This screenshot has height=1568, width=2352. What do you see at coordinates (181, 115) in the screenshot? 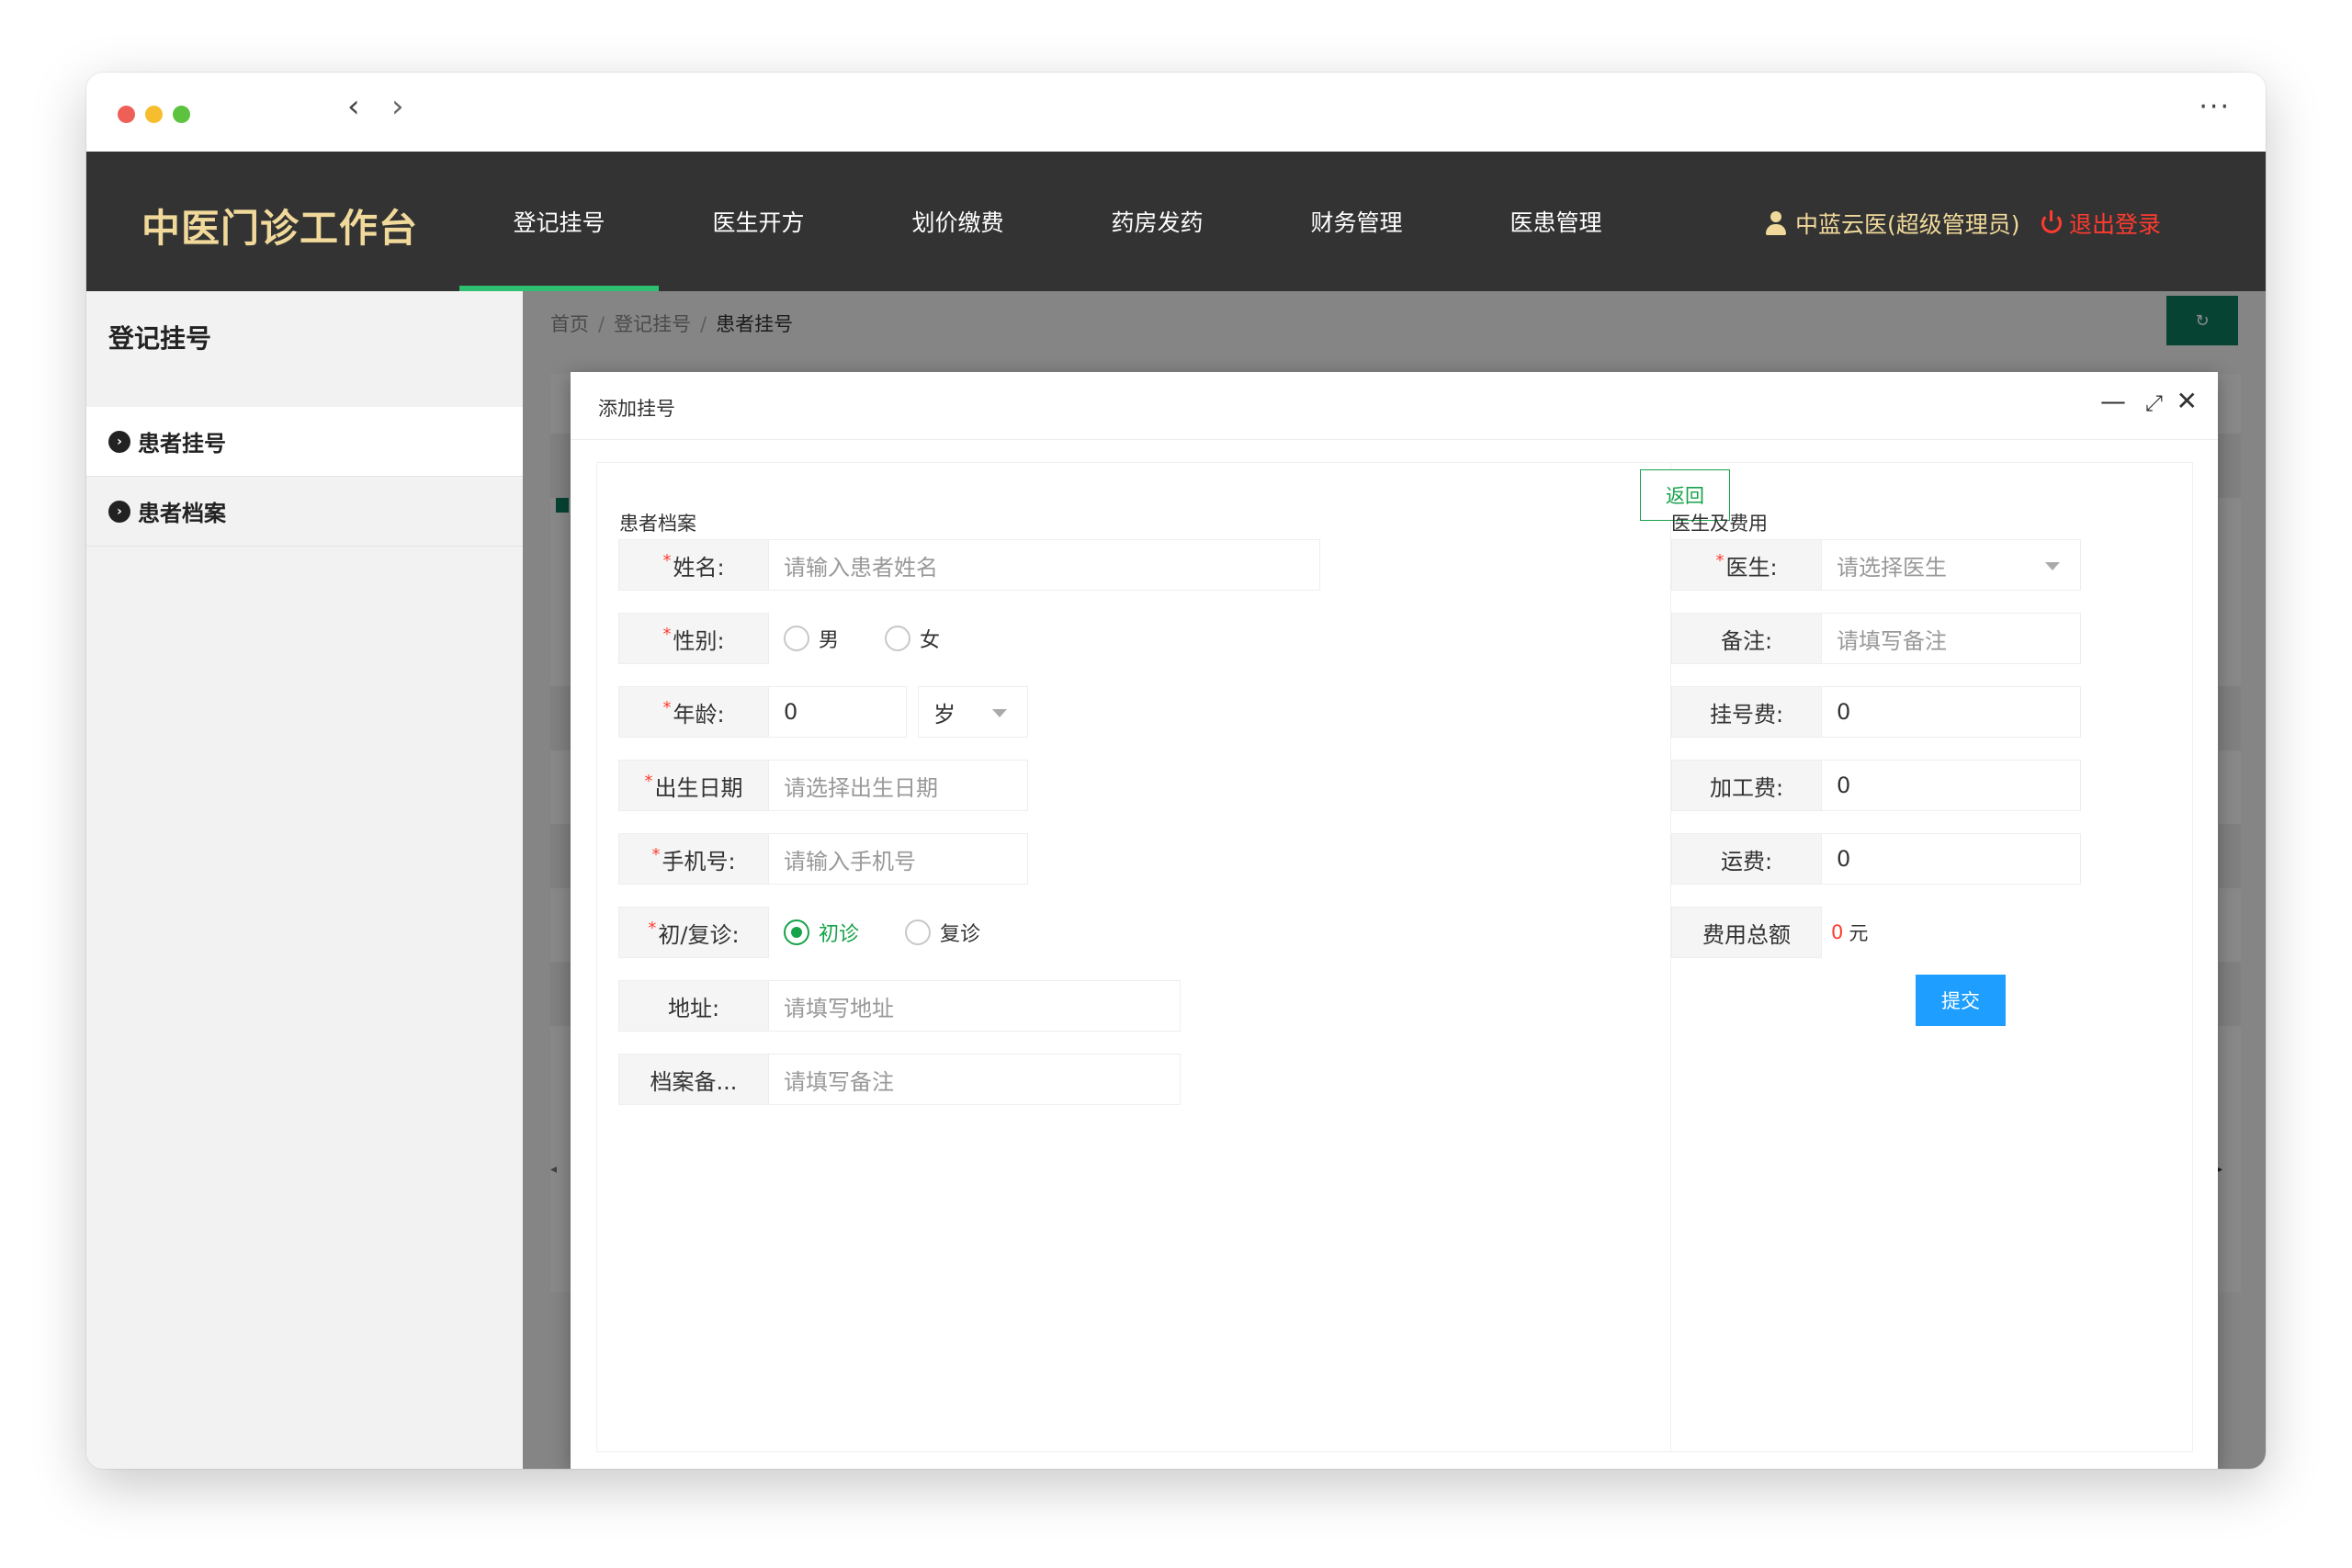
I see `zoom-window-button` at bounding box center [181, 115].